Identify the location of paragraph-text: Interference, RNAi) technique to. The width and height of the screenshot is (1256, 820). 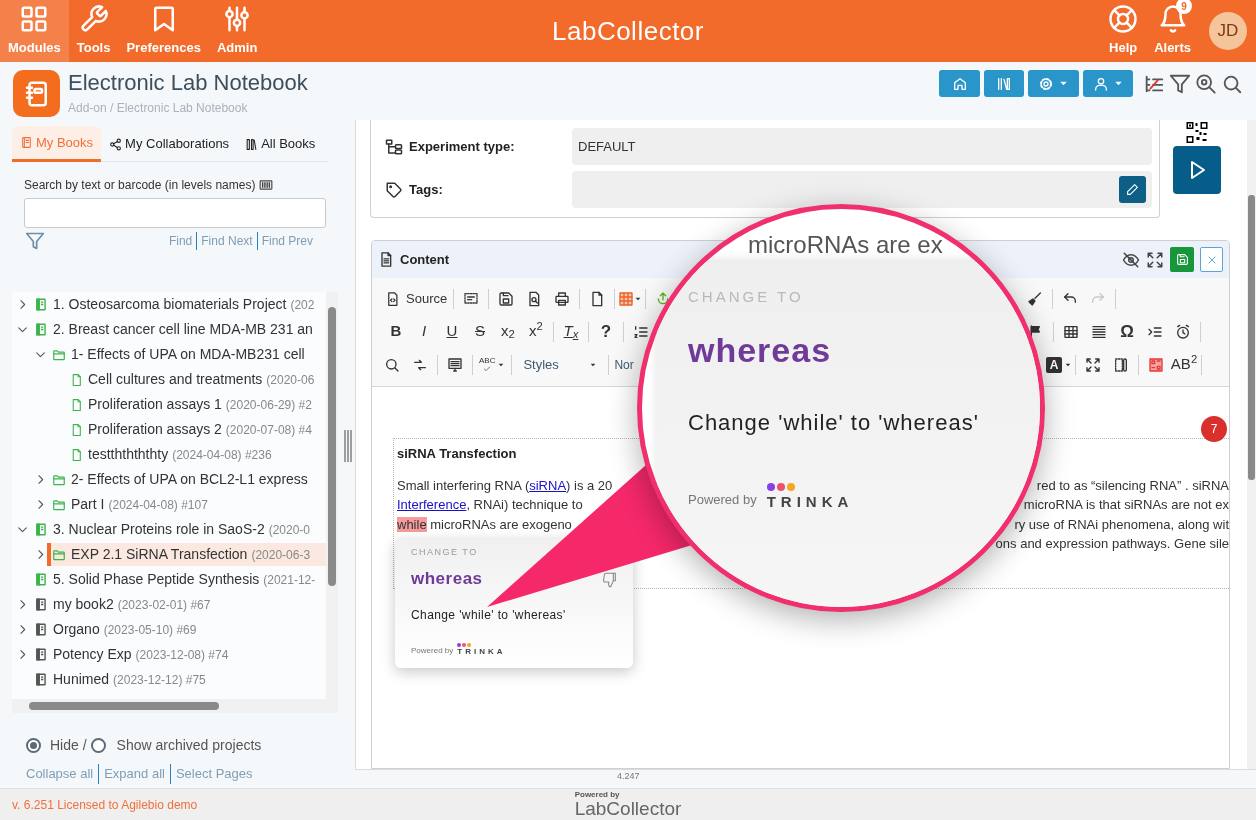
(490, 505).